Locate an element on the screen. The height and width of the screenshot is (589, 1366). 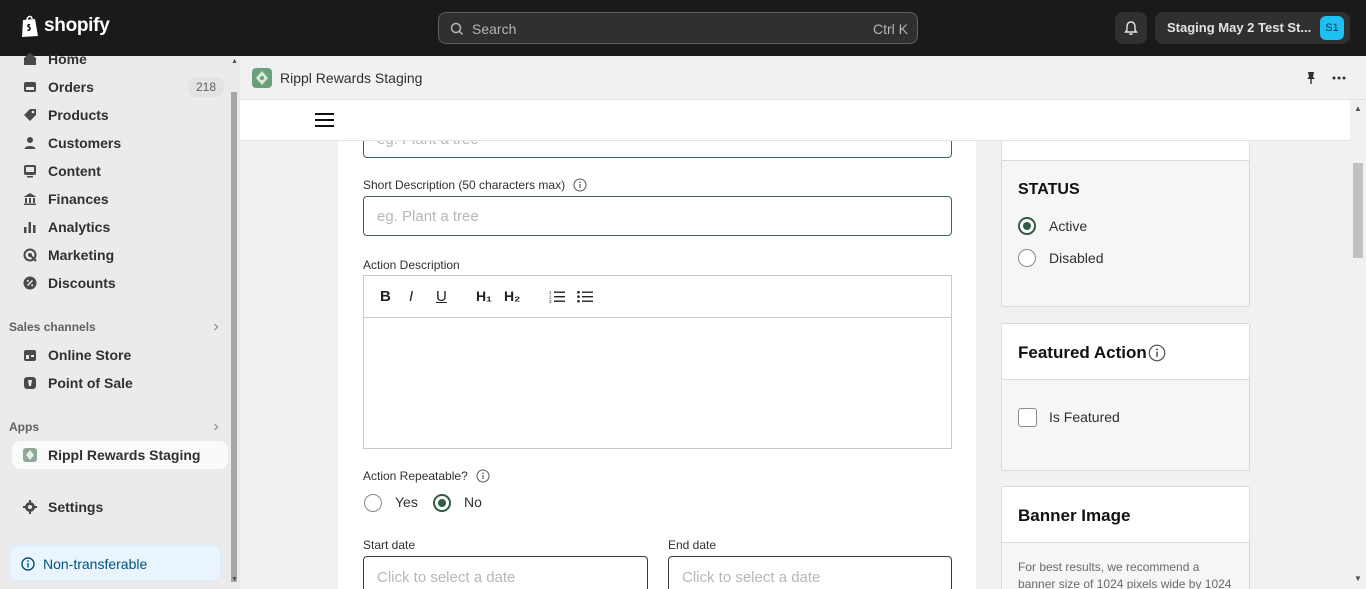
end-date-label: End date is located at coordinates (692, 545).